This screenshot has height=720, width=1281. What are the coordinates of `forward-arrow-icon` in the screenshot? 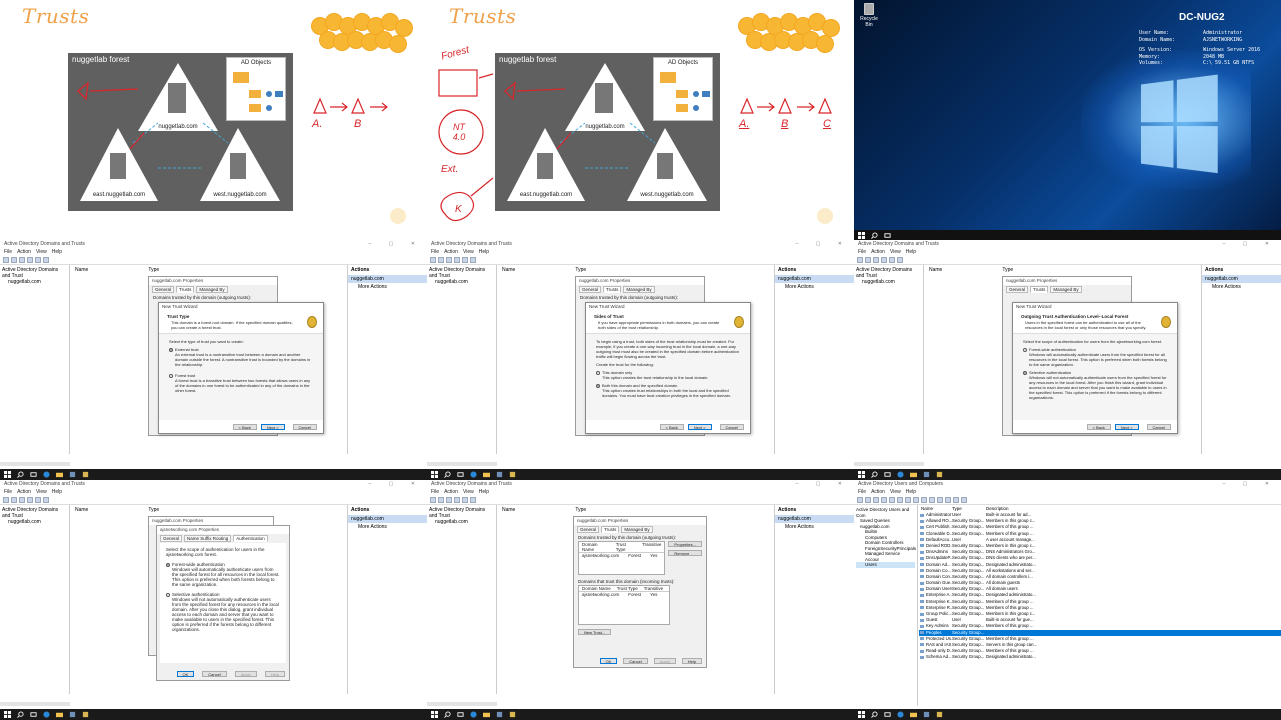 It's located at (868, 500).